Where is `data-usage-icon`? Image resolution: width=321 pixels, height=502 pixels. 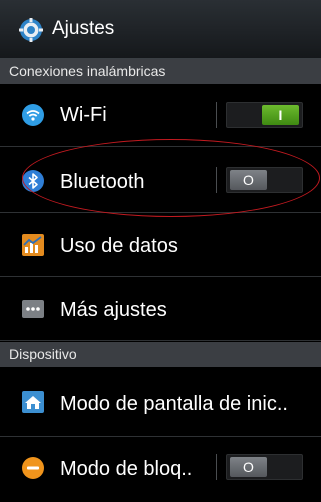
data-usage-icon is located at coordinates (33, 245).